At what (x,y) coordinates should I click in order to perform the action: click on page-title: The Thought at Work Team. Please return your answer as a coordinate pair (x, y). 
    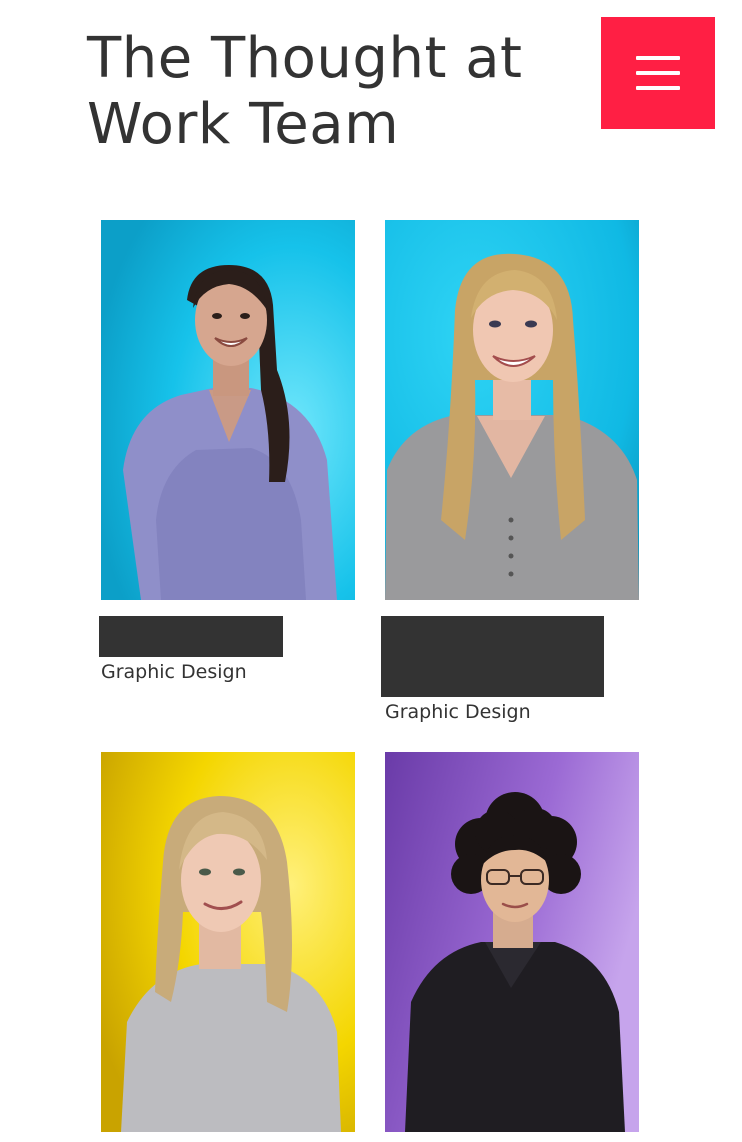
    Looking at the image, I should click on (305, 91).